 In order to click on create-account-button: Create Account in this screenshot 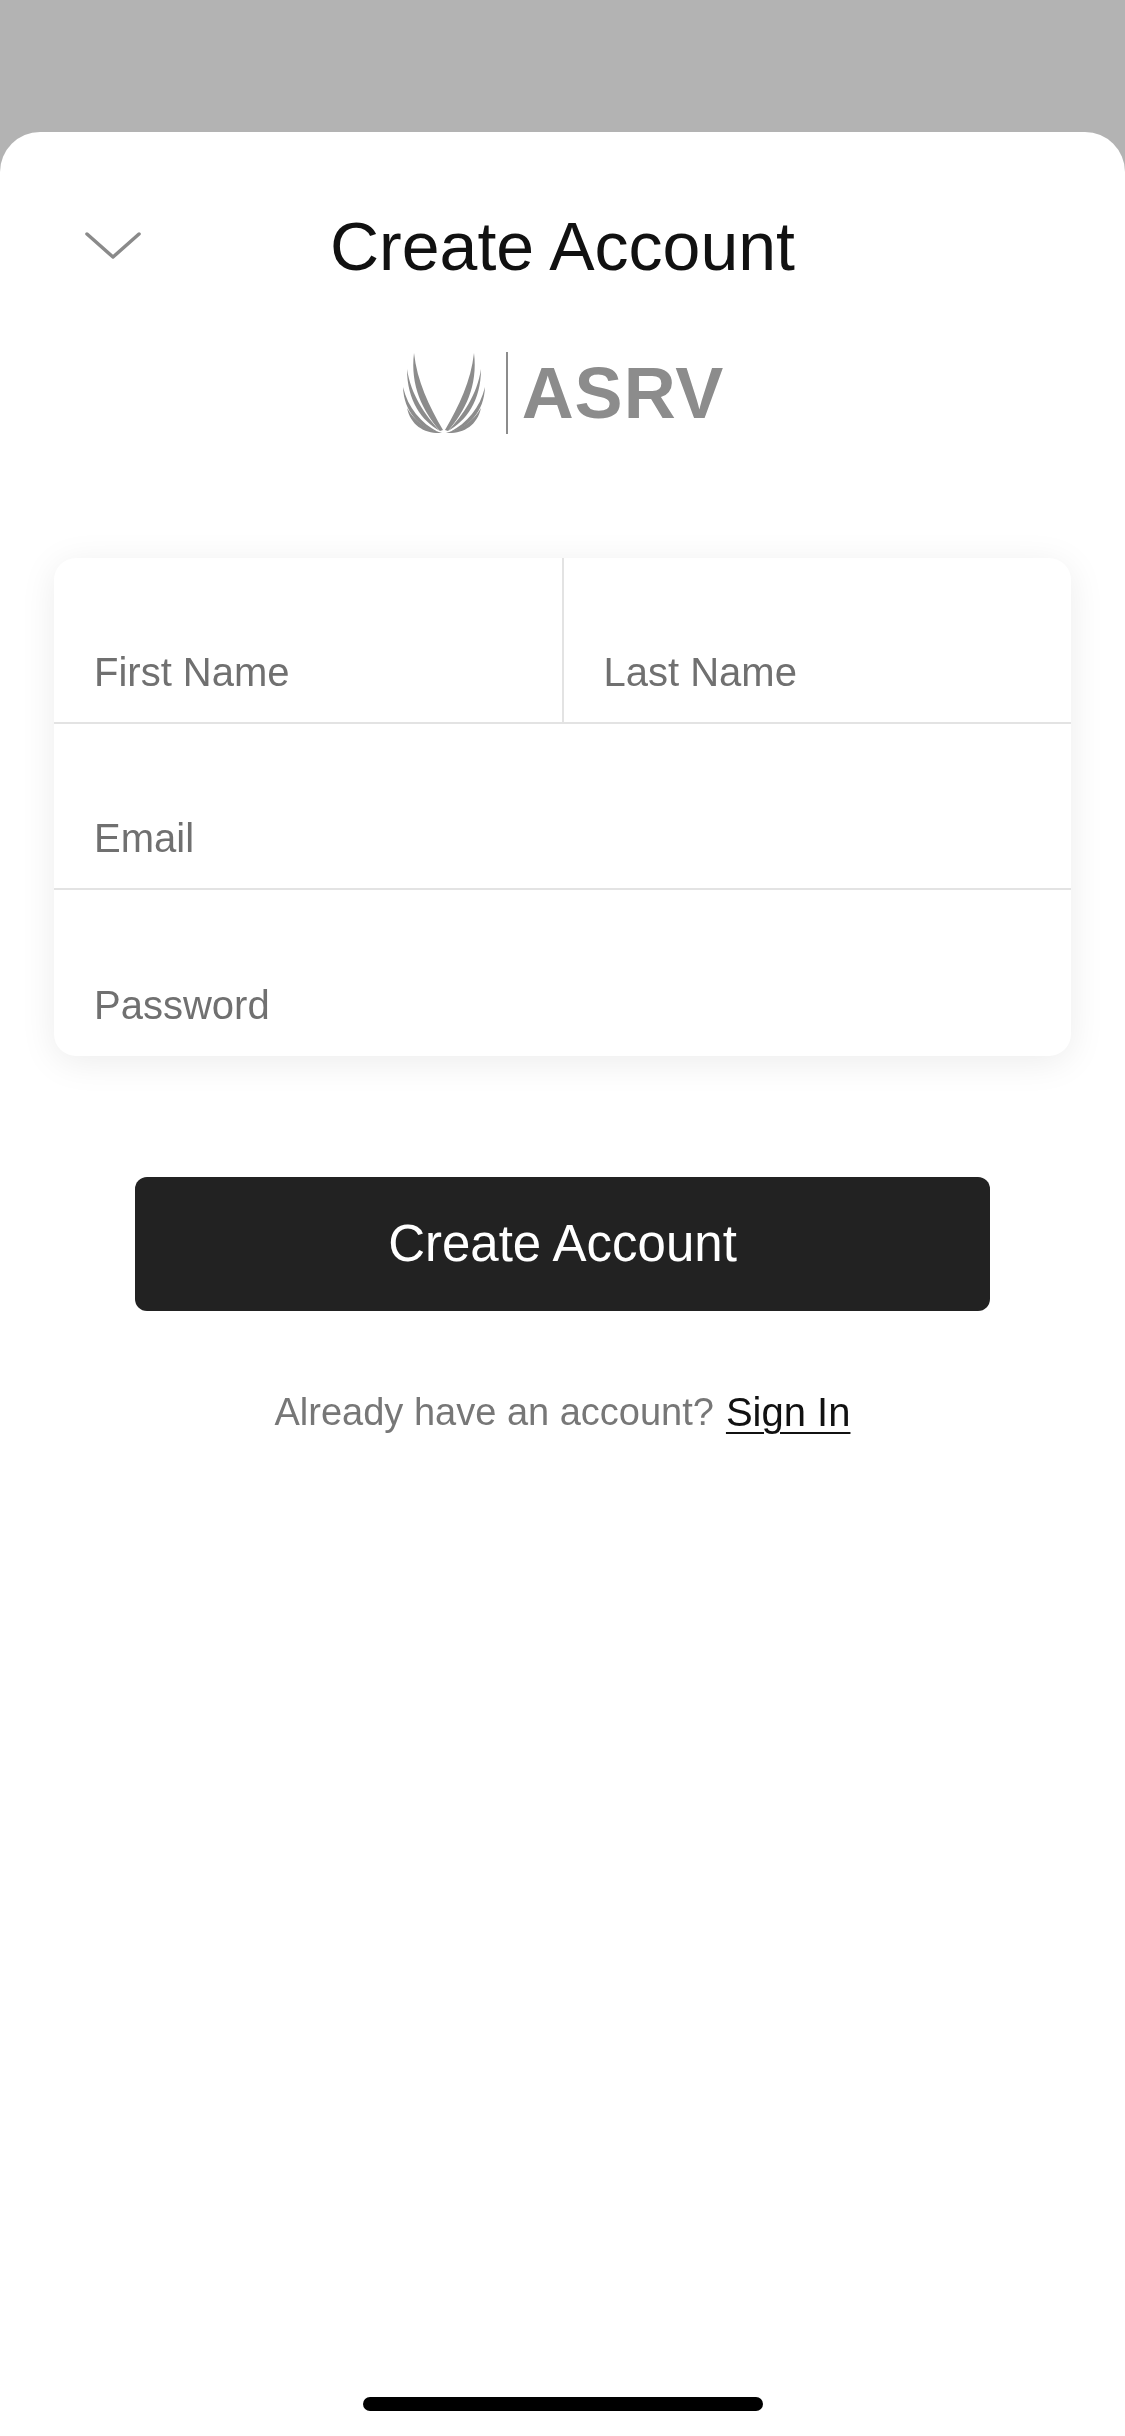, I will do `click(562, 1244)`.